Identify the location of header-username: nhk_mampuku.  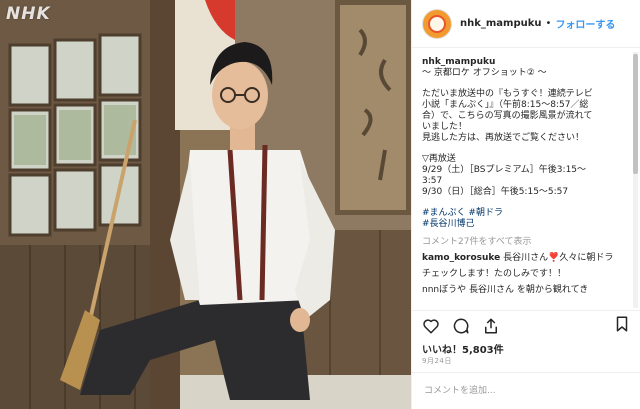
(501, 23).